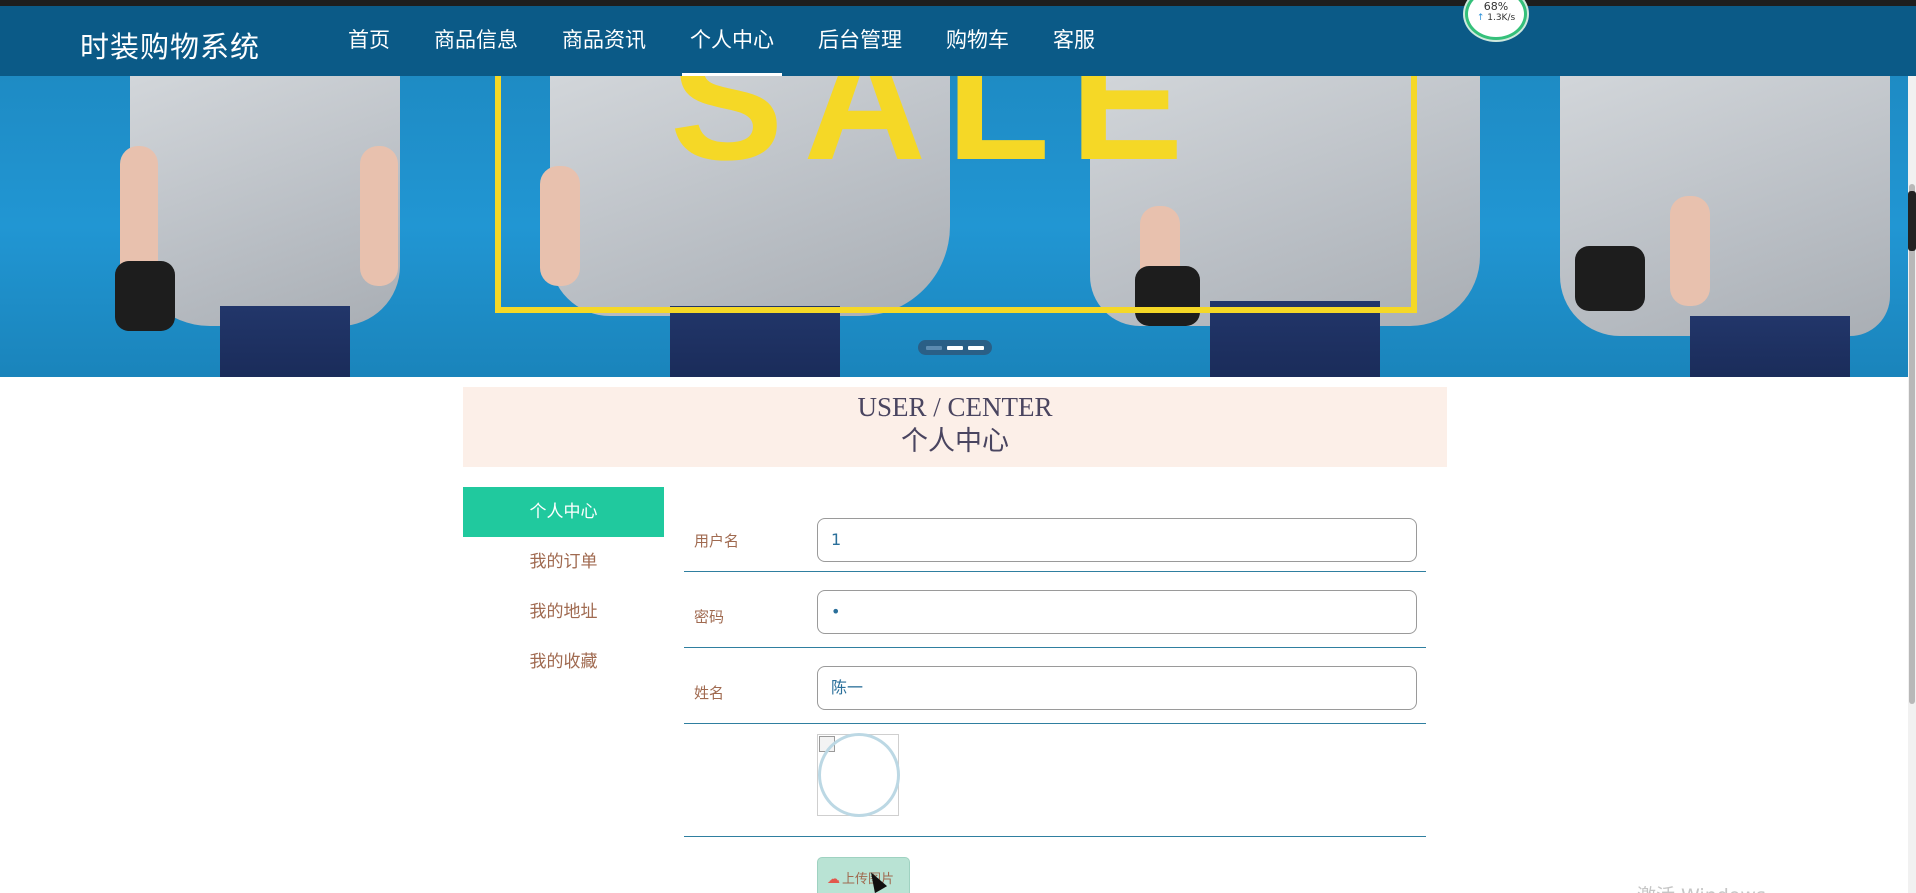 The height and width of the screenshot is (893, 1916). Describe the element at coordinates (709, 693) in the screenshot. I see `name-label: 姓名` at that location.